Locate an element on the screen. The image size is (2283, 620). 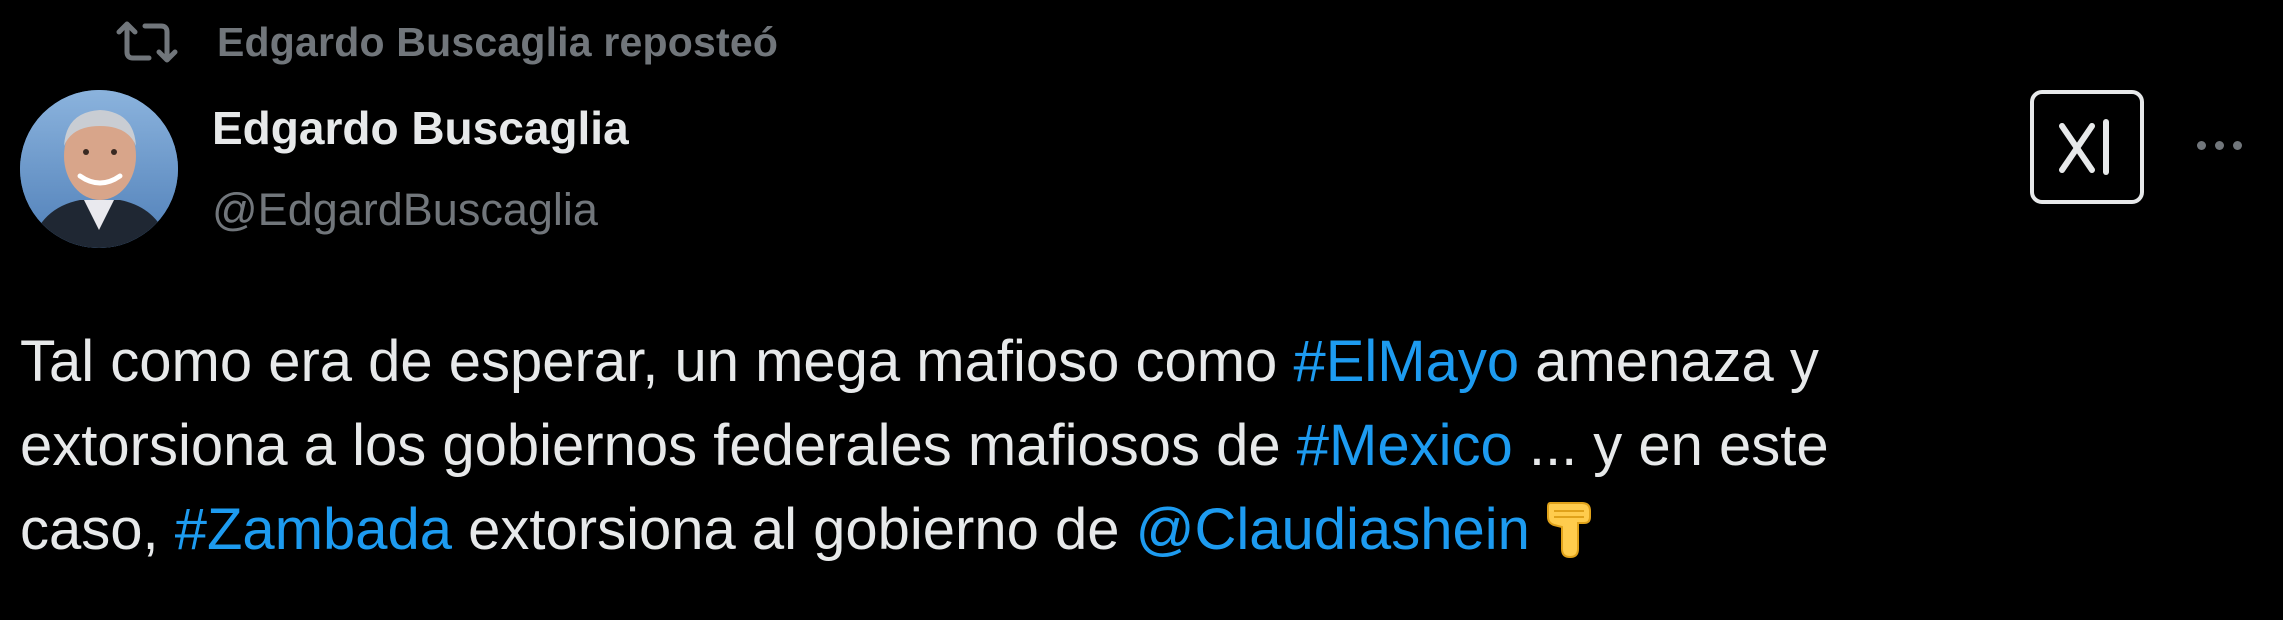
grok-button is located at coordinates (2087, 147).